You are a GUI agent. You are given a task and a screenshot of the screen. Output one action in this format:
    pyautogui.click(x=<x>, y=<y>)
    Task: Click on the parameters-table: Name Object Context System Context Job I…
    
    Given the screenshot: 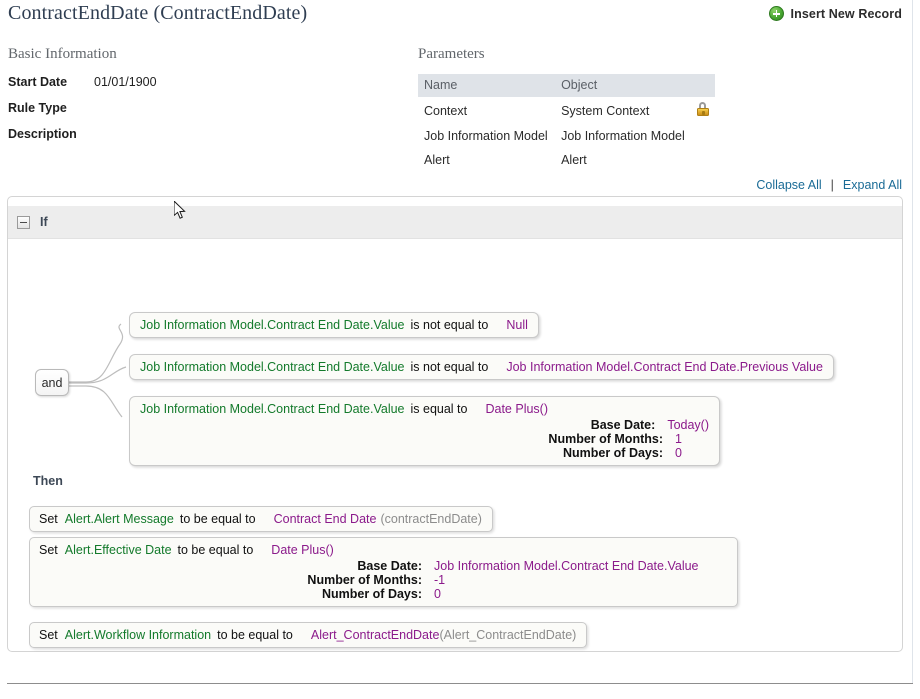 What is the action you would take?
    pyautogui.click(x=566, y=123)
    